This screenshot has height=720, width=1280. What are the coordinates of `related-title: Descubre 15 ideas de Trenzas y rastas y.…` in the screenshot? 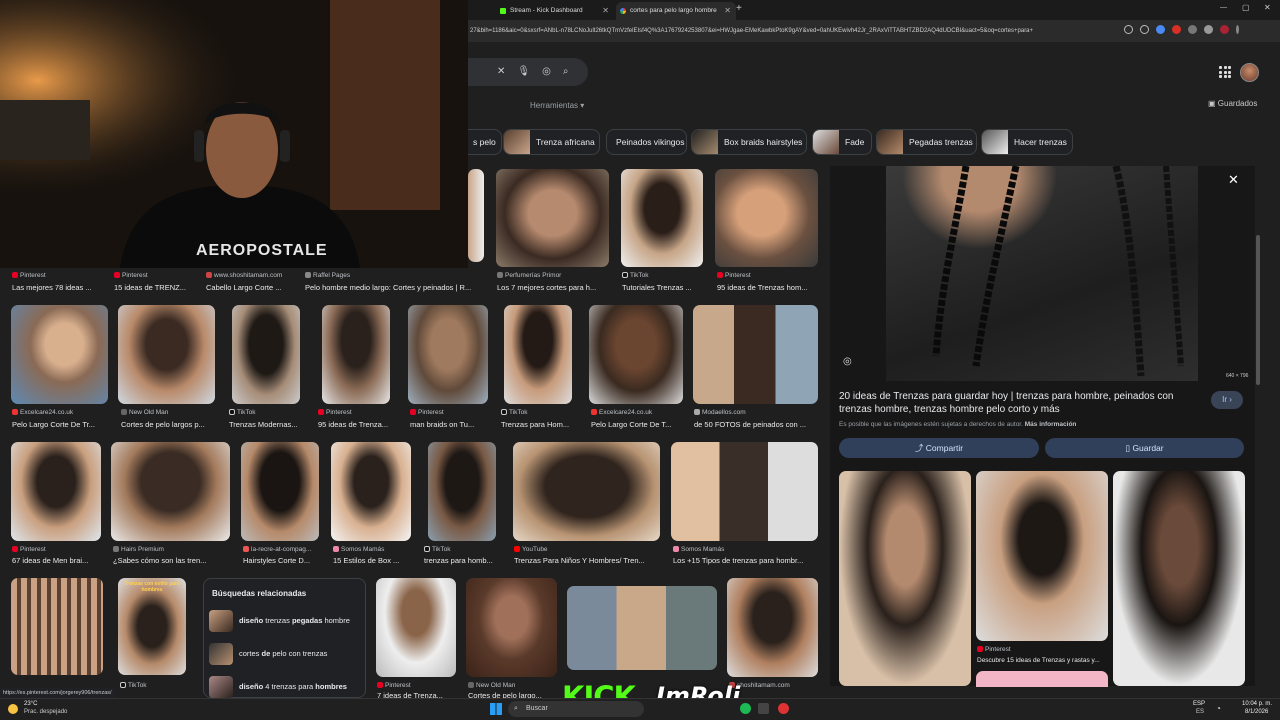 It's located at (1042, 660).